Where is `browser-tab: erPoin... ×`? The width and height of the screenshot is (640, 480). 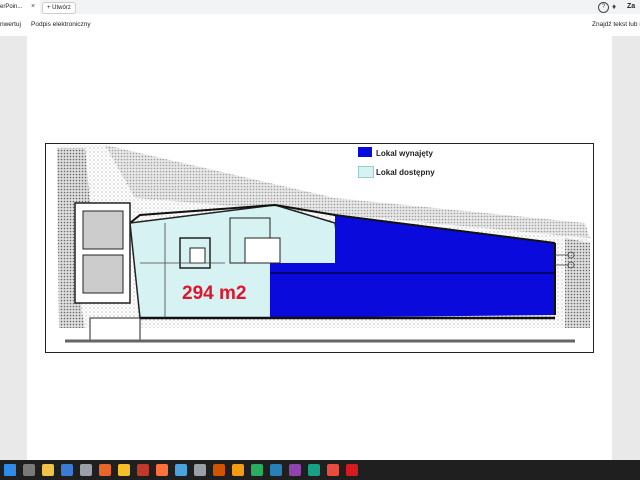
browser-tab: erPoin... × is located at coordinates (20, 7).